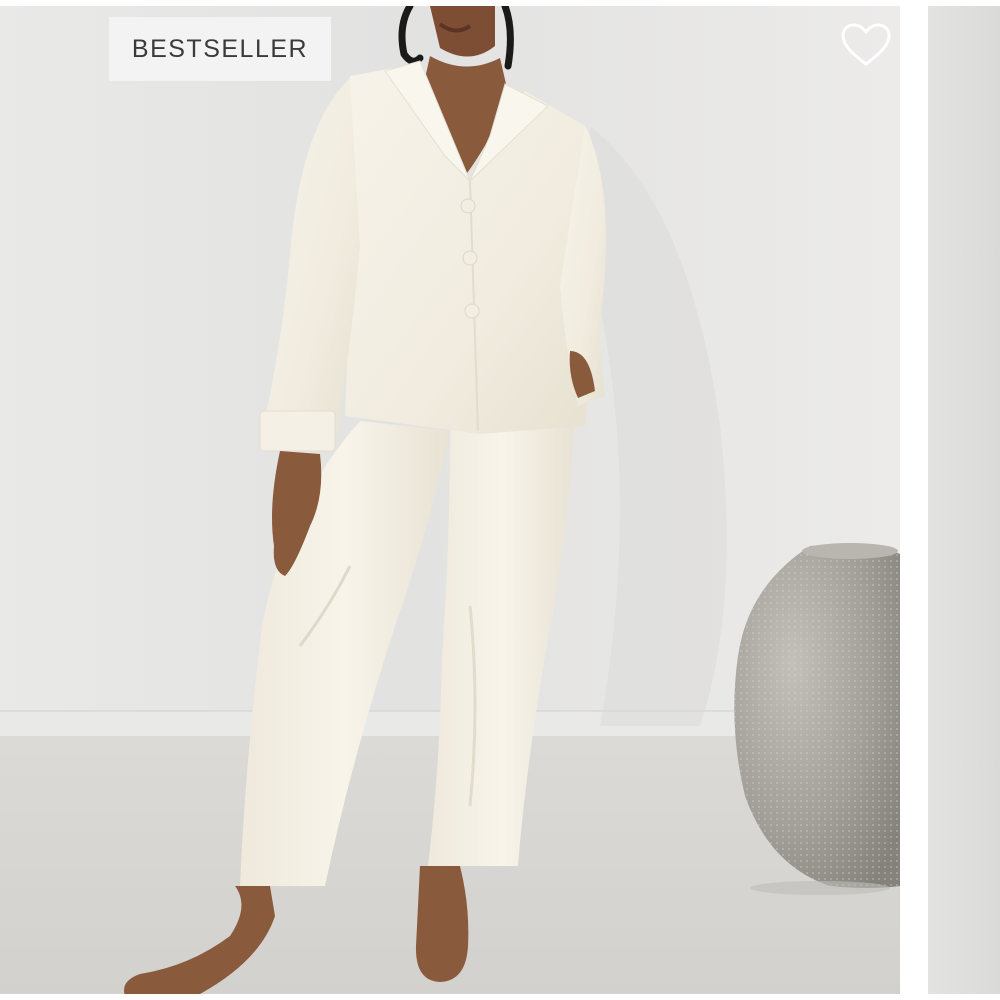  I want to click on bestseller-badge: BESTSELLER, so click(220, 49).